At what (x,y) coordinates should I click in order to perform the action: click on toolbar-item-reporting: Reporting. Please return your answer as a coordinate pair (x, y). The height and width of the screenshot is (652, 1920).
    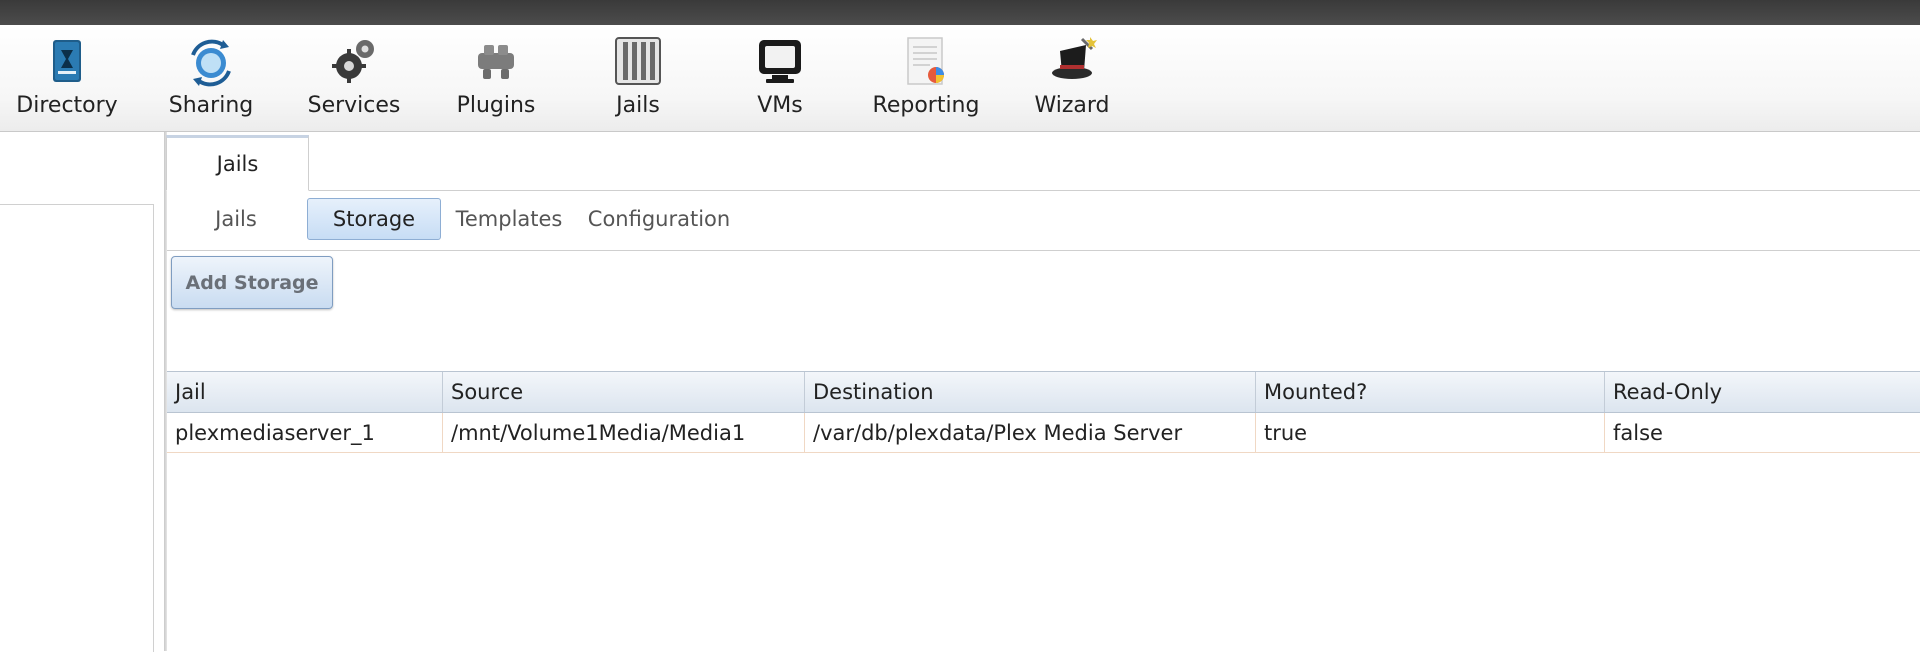
    Looking at the image, I should click on (926, 78).